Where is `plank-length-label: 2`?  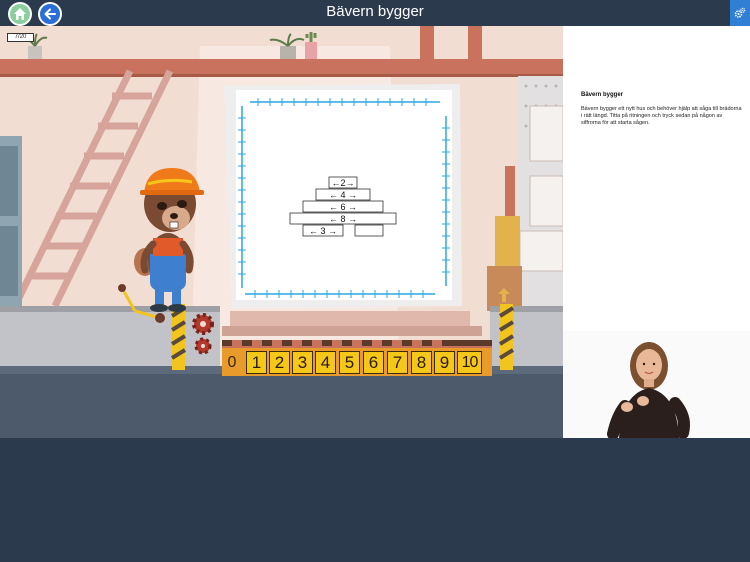 plank-length-label: 2 is located at coordinates (342, 183).